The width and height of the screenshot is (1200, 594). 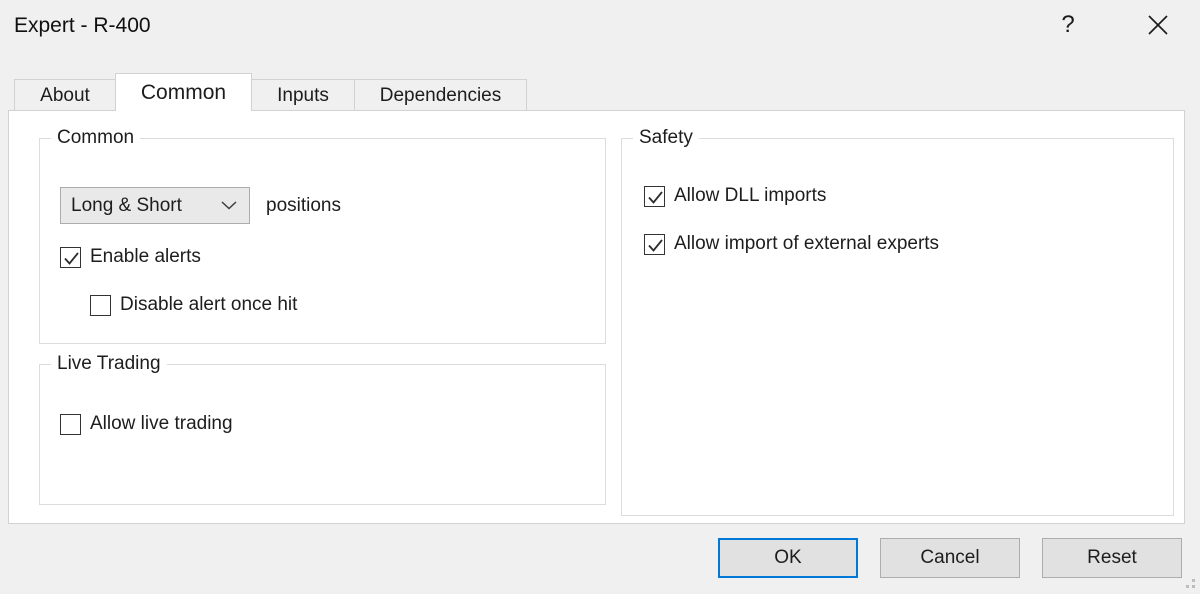 I want to click on cancel-button: Cancel, so click(x=950, y=558).